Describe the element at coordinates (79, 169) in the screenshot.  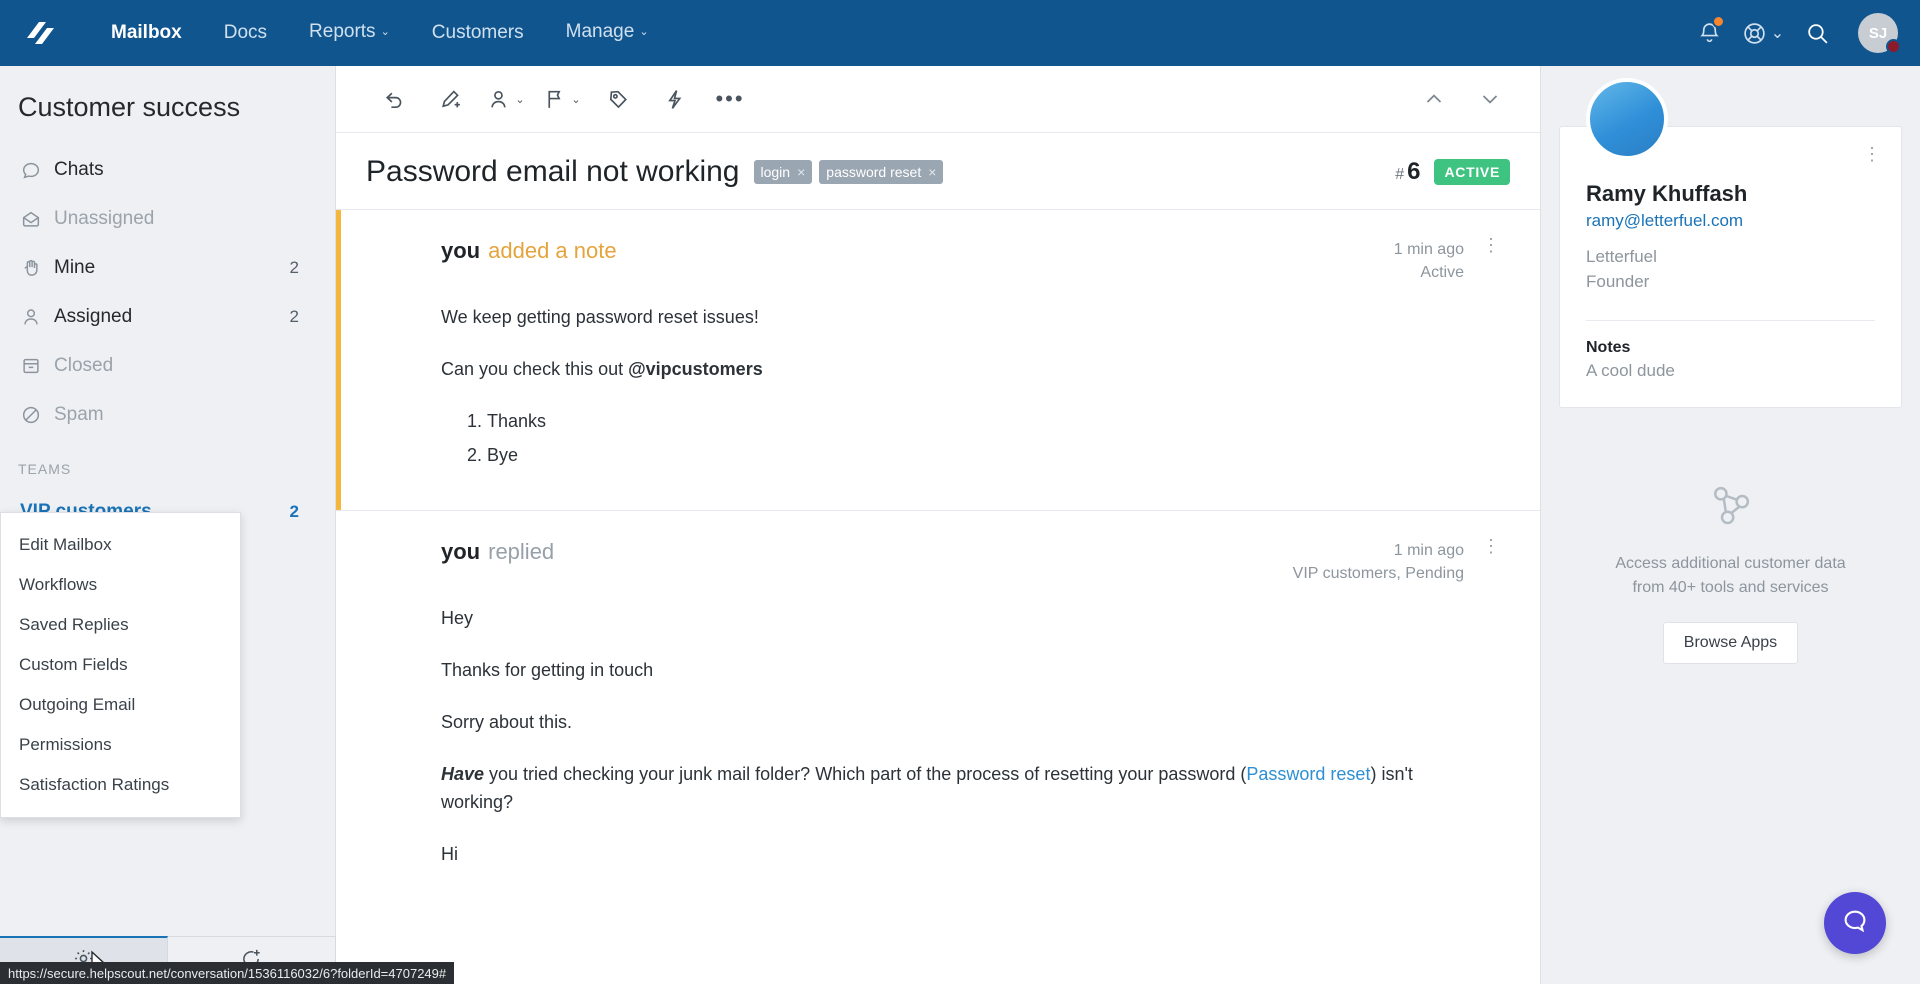
I see `sidebar-item-chats-label: Chats` at that location.